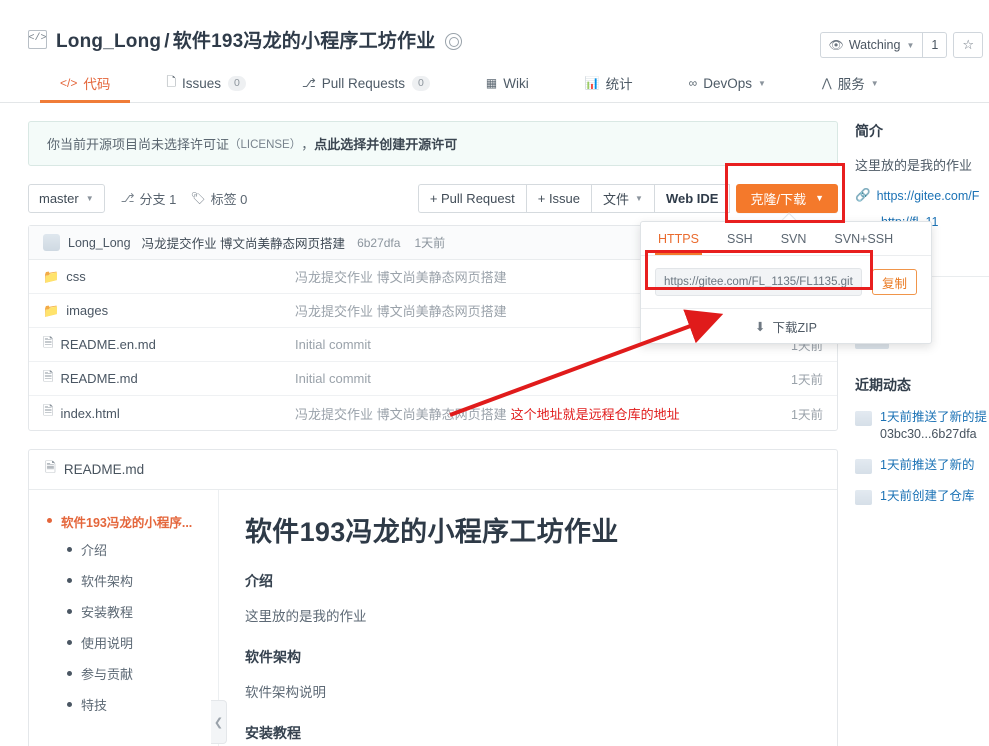  Describe the element at coordinates (169, 277) in the screenshot. I see `file-name-cell: 📁 css` at that location.